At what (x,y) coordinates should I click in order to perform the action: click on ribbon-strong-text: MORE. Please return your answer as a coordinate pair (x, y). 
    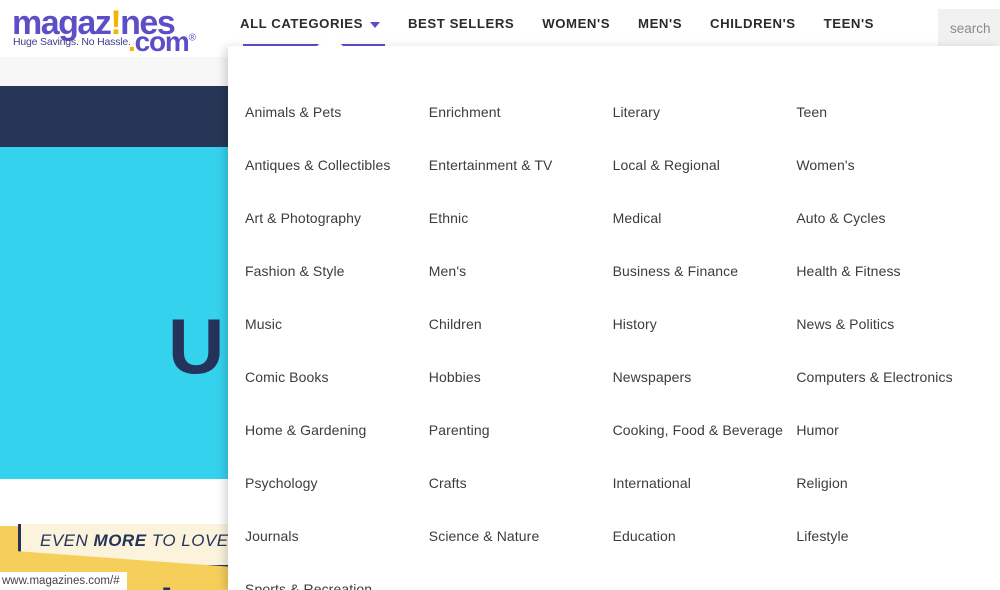
    Looking at the image, I should click on (120, 540).